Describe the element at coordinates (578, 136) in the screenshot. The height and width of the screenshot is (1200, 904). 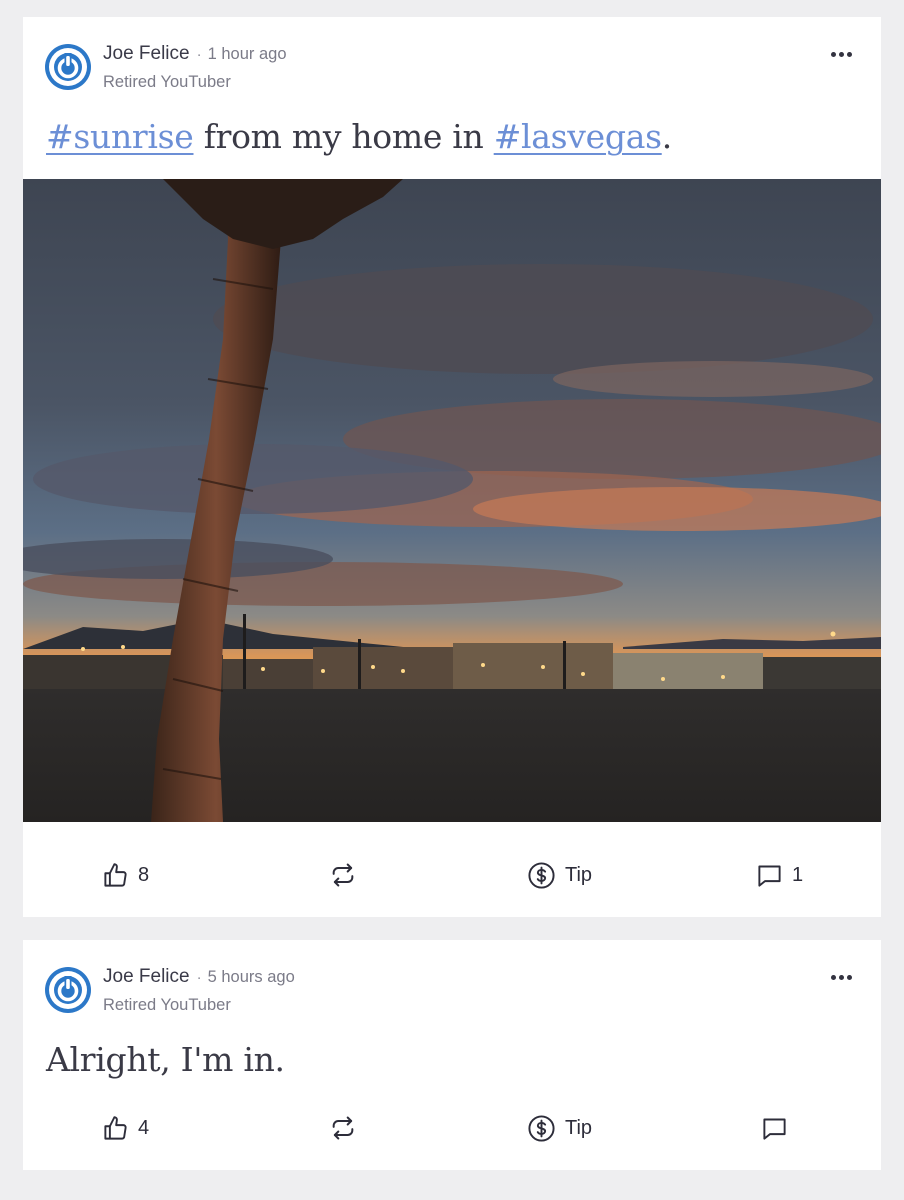
I see `hashtag-link: #lasvegas` at that location.